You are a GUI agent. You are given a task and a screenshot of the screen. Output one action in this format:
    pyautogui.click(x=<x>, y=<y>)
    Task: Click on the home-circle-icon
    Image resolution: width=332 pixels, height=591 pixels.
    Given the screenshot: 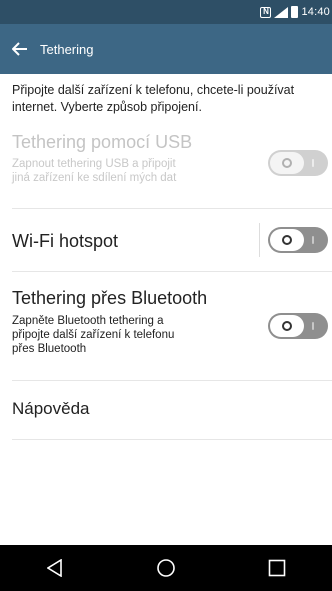 What is the action you would take?
    pyautogui.click(x=166, y=568)
    